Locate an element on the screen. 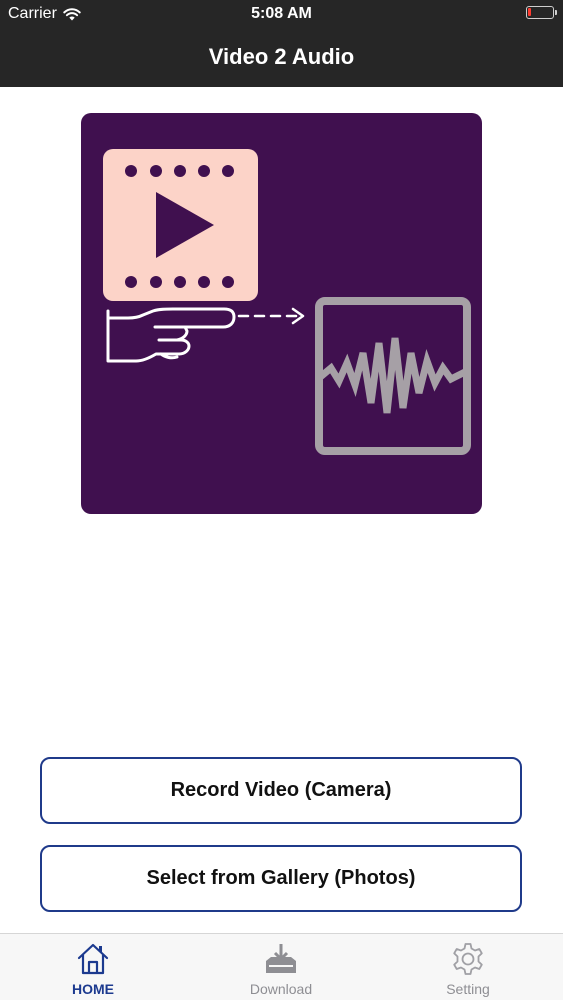 The height and width of the screenshot is (1000, 563). home-icon is located at coordinates (93, 959).